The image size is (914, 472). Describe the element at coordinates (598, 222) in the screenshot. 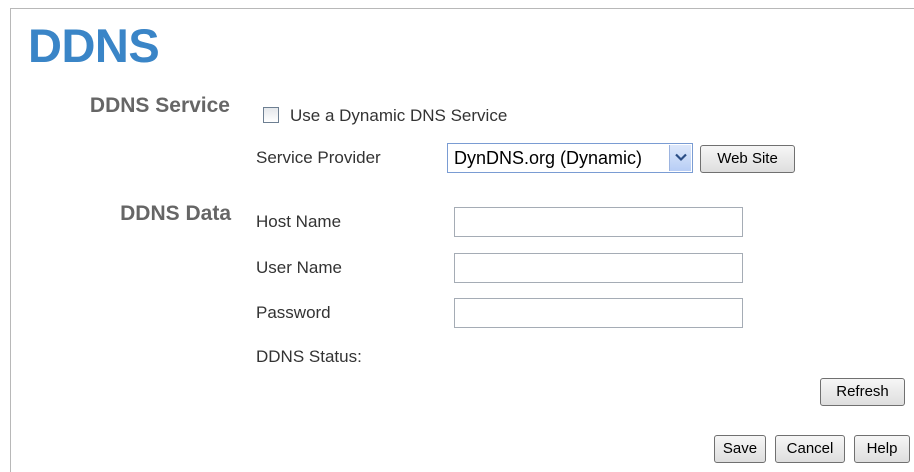

I see `host-name-input` at that location.